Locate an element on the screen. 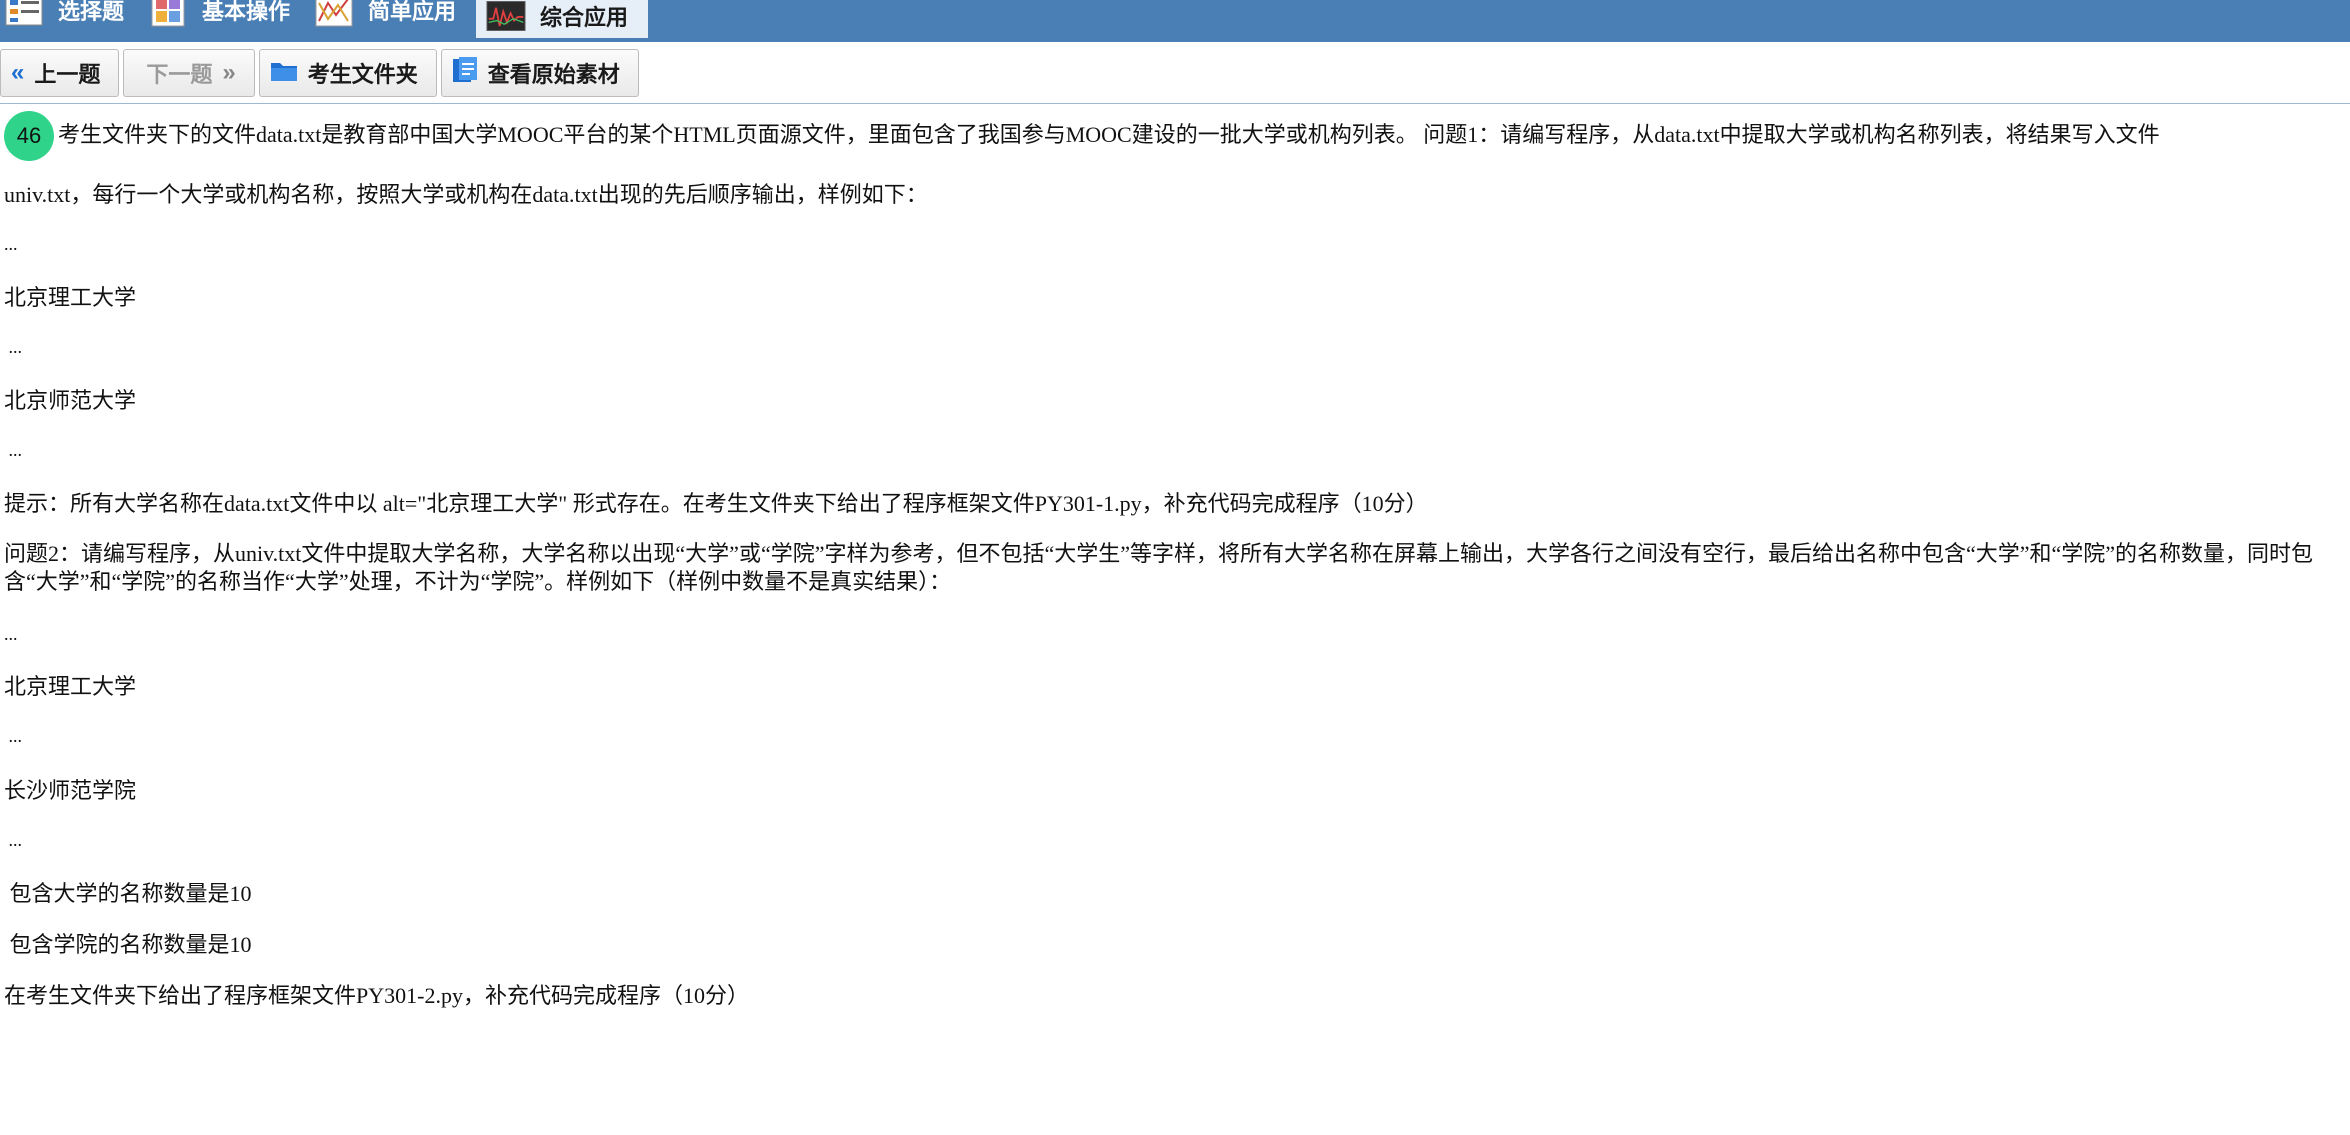 Image resolution: width=2350 pixels, height=1135 pixels. tab-basic-ops-label: 基本操作 is located at coordinates (246, 12).